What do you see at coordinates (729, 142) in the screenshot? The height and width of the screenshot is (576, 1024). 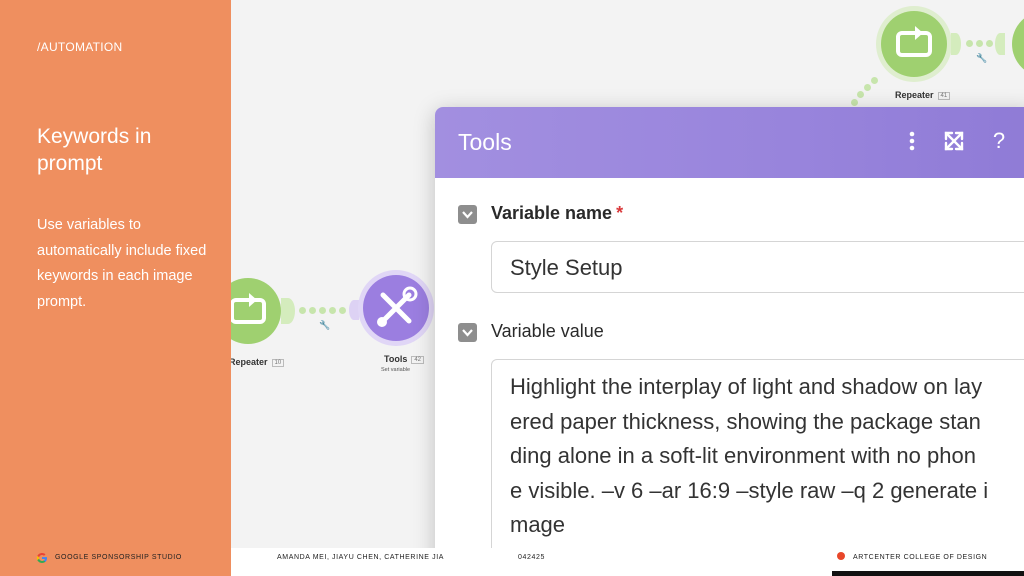 I see `dialog-header: Tools ?` at bounding box center [729, 142].